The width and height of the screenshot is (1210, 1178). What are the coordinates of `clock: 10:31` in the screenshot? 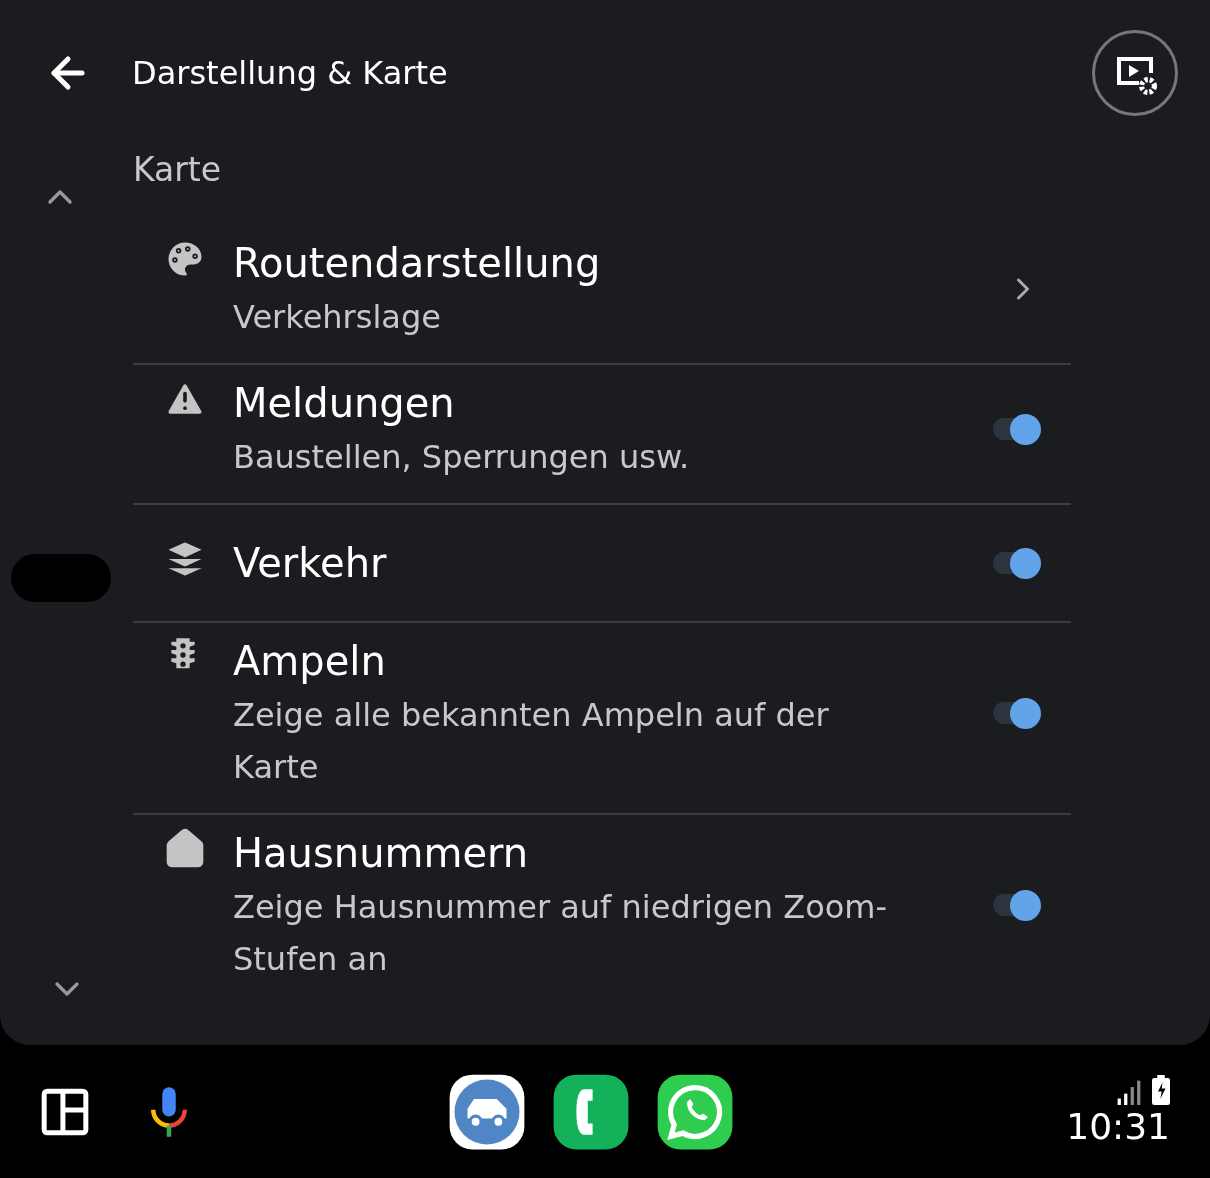 It's located at (1118, 1126).